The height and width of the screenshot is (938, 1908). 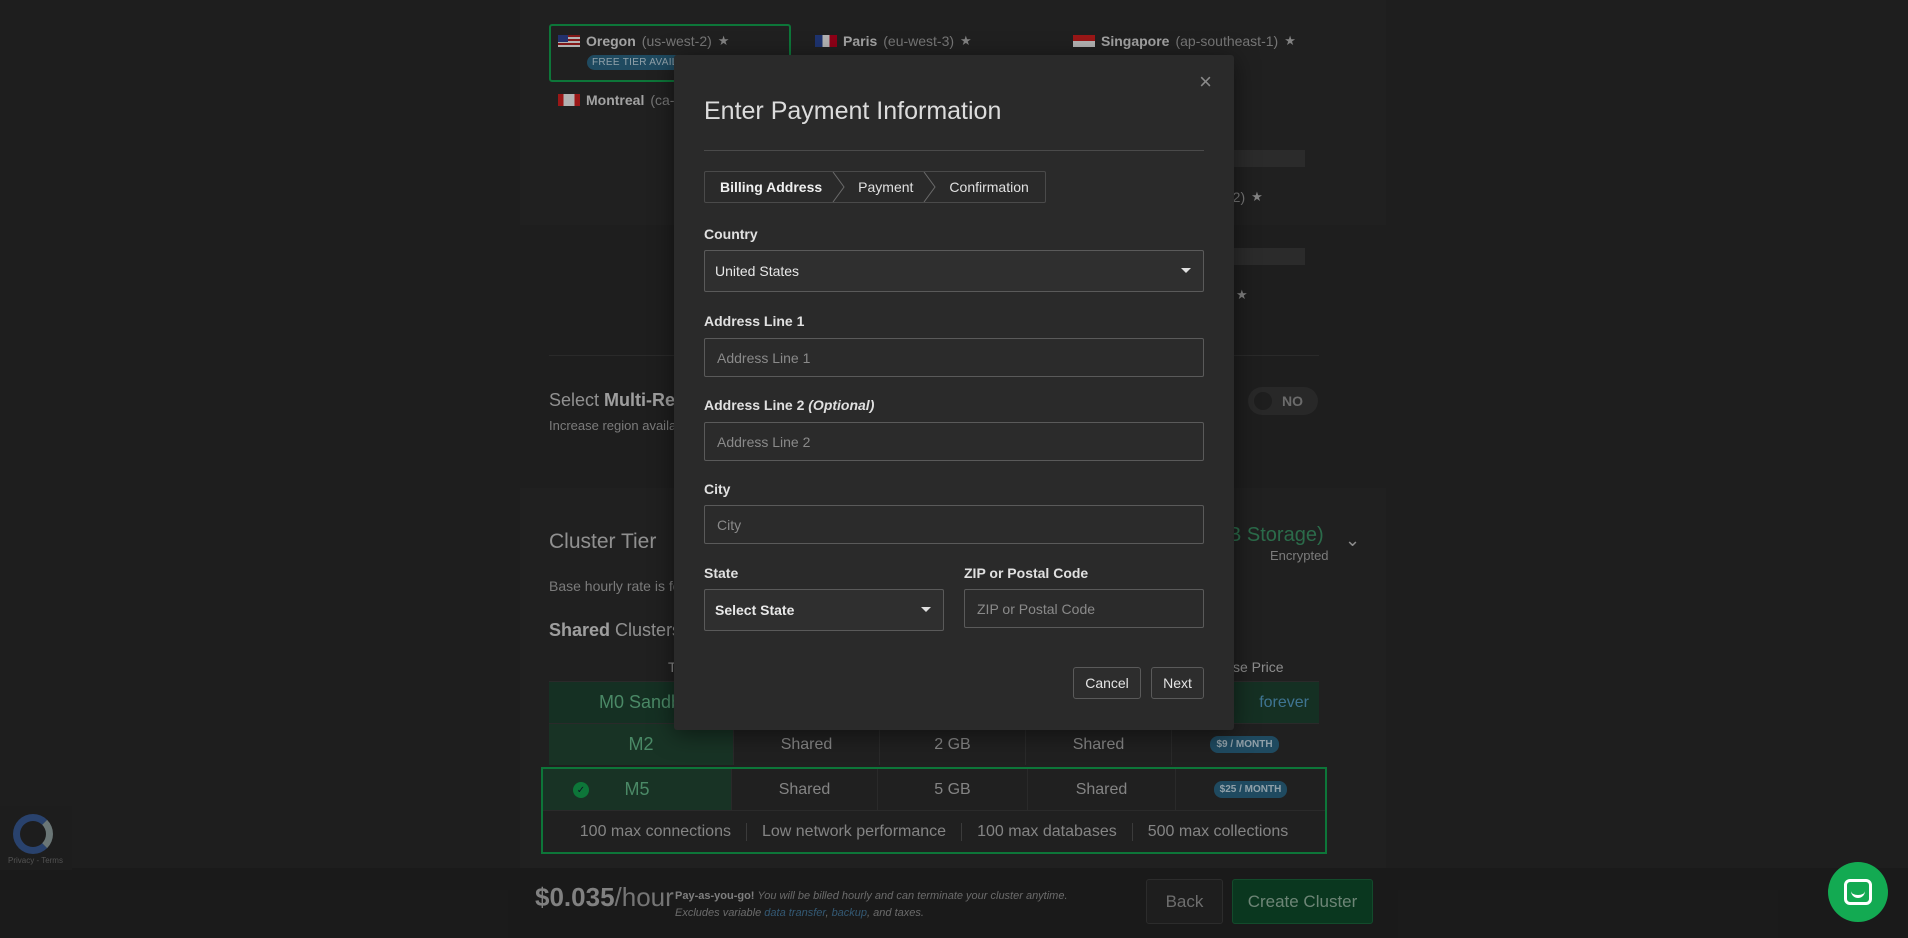 I want to click on address-line2-label: Address Line 2 (Optional), so click(x=789, y=405).